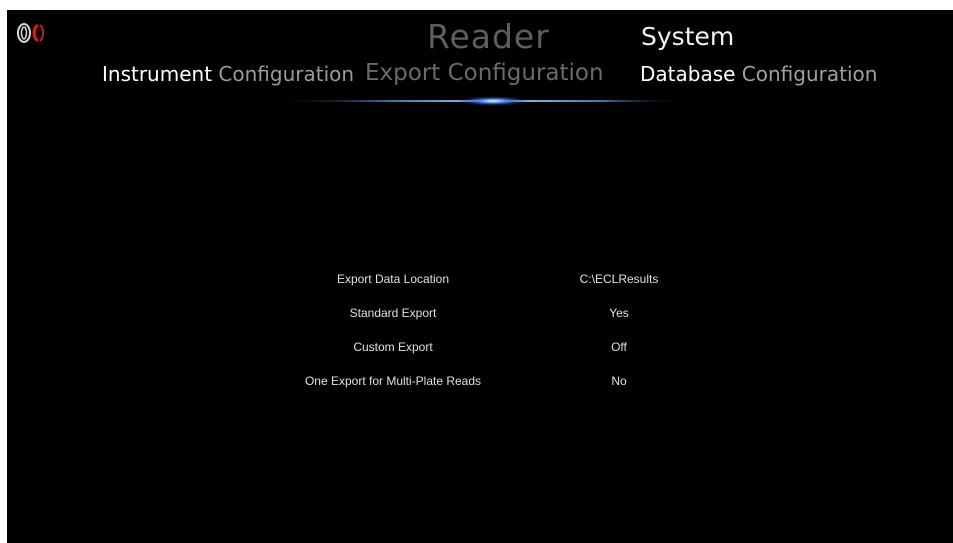  Describe the element at coordinates (480, 316) in the screenshot. I see `setting-row-standard-export: Standard Export Yes` at that location.